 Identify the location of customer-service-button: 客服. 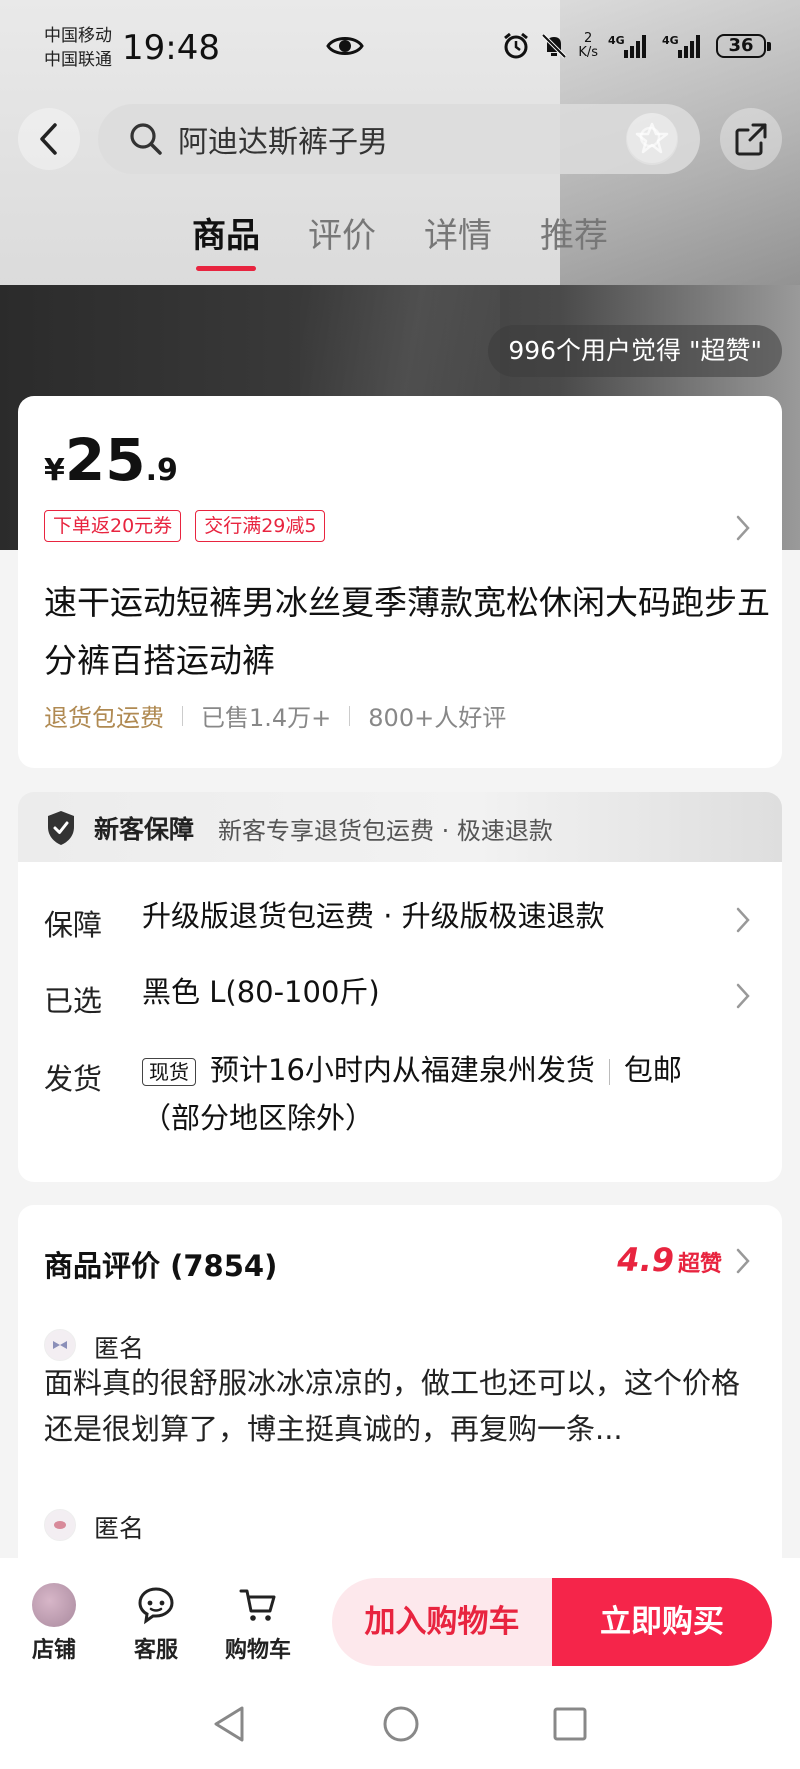
(156, 1621).